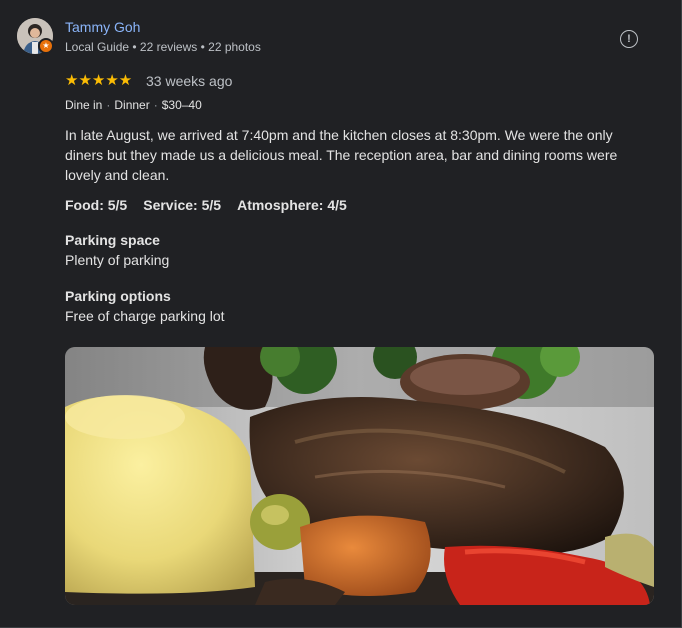  What do you see at coordinates (46, 46) in the screenshot?
I see `local-guide-star-icon: ★` at bounding box center [46, 46].